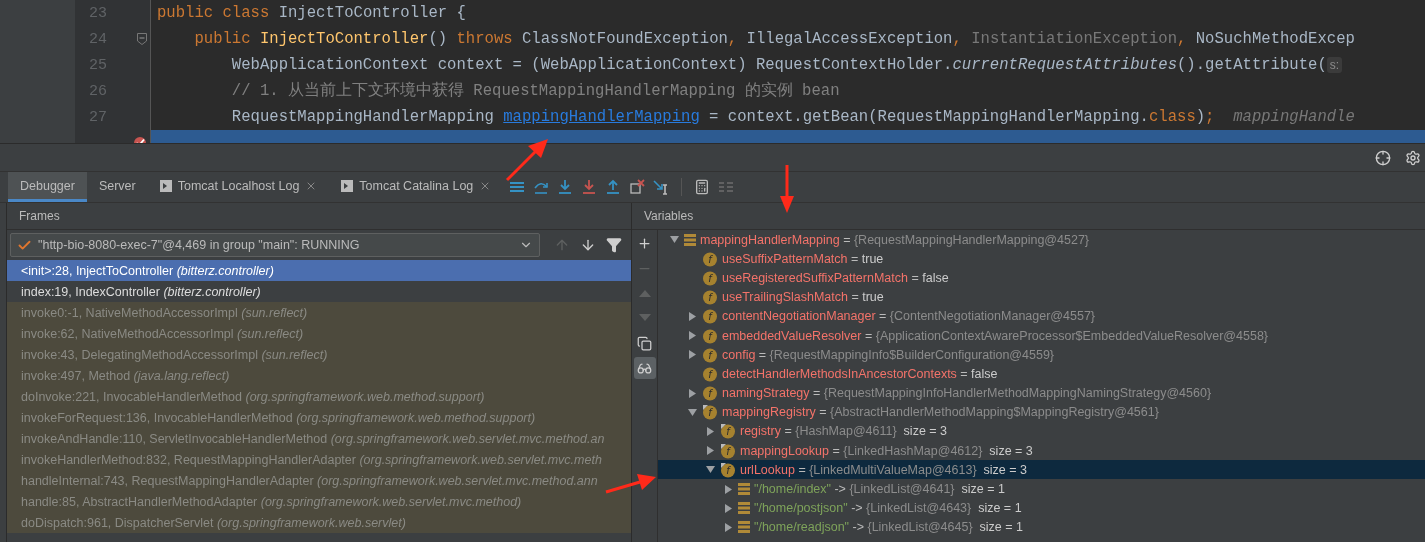 The width and height of the screenshot is (1425, 542). What do you see at coordinates (888, 527) in the screenshot?
I see `variable-text: "/home/readjson" -> {LinkedList@4645} size = 1` at bounding box center [888, 527].